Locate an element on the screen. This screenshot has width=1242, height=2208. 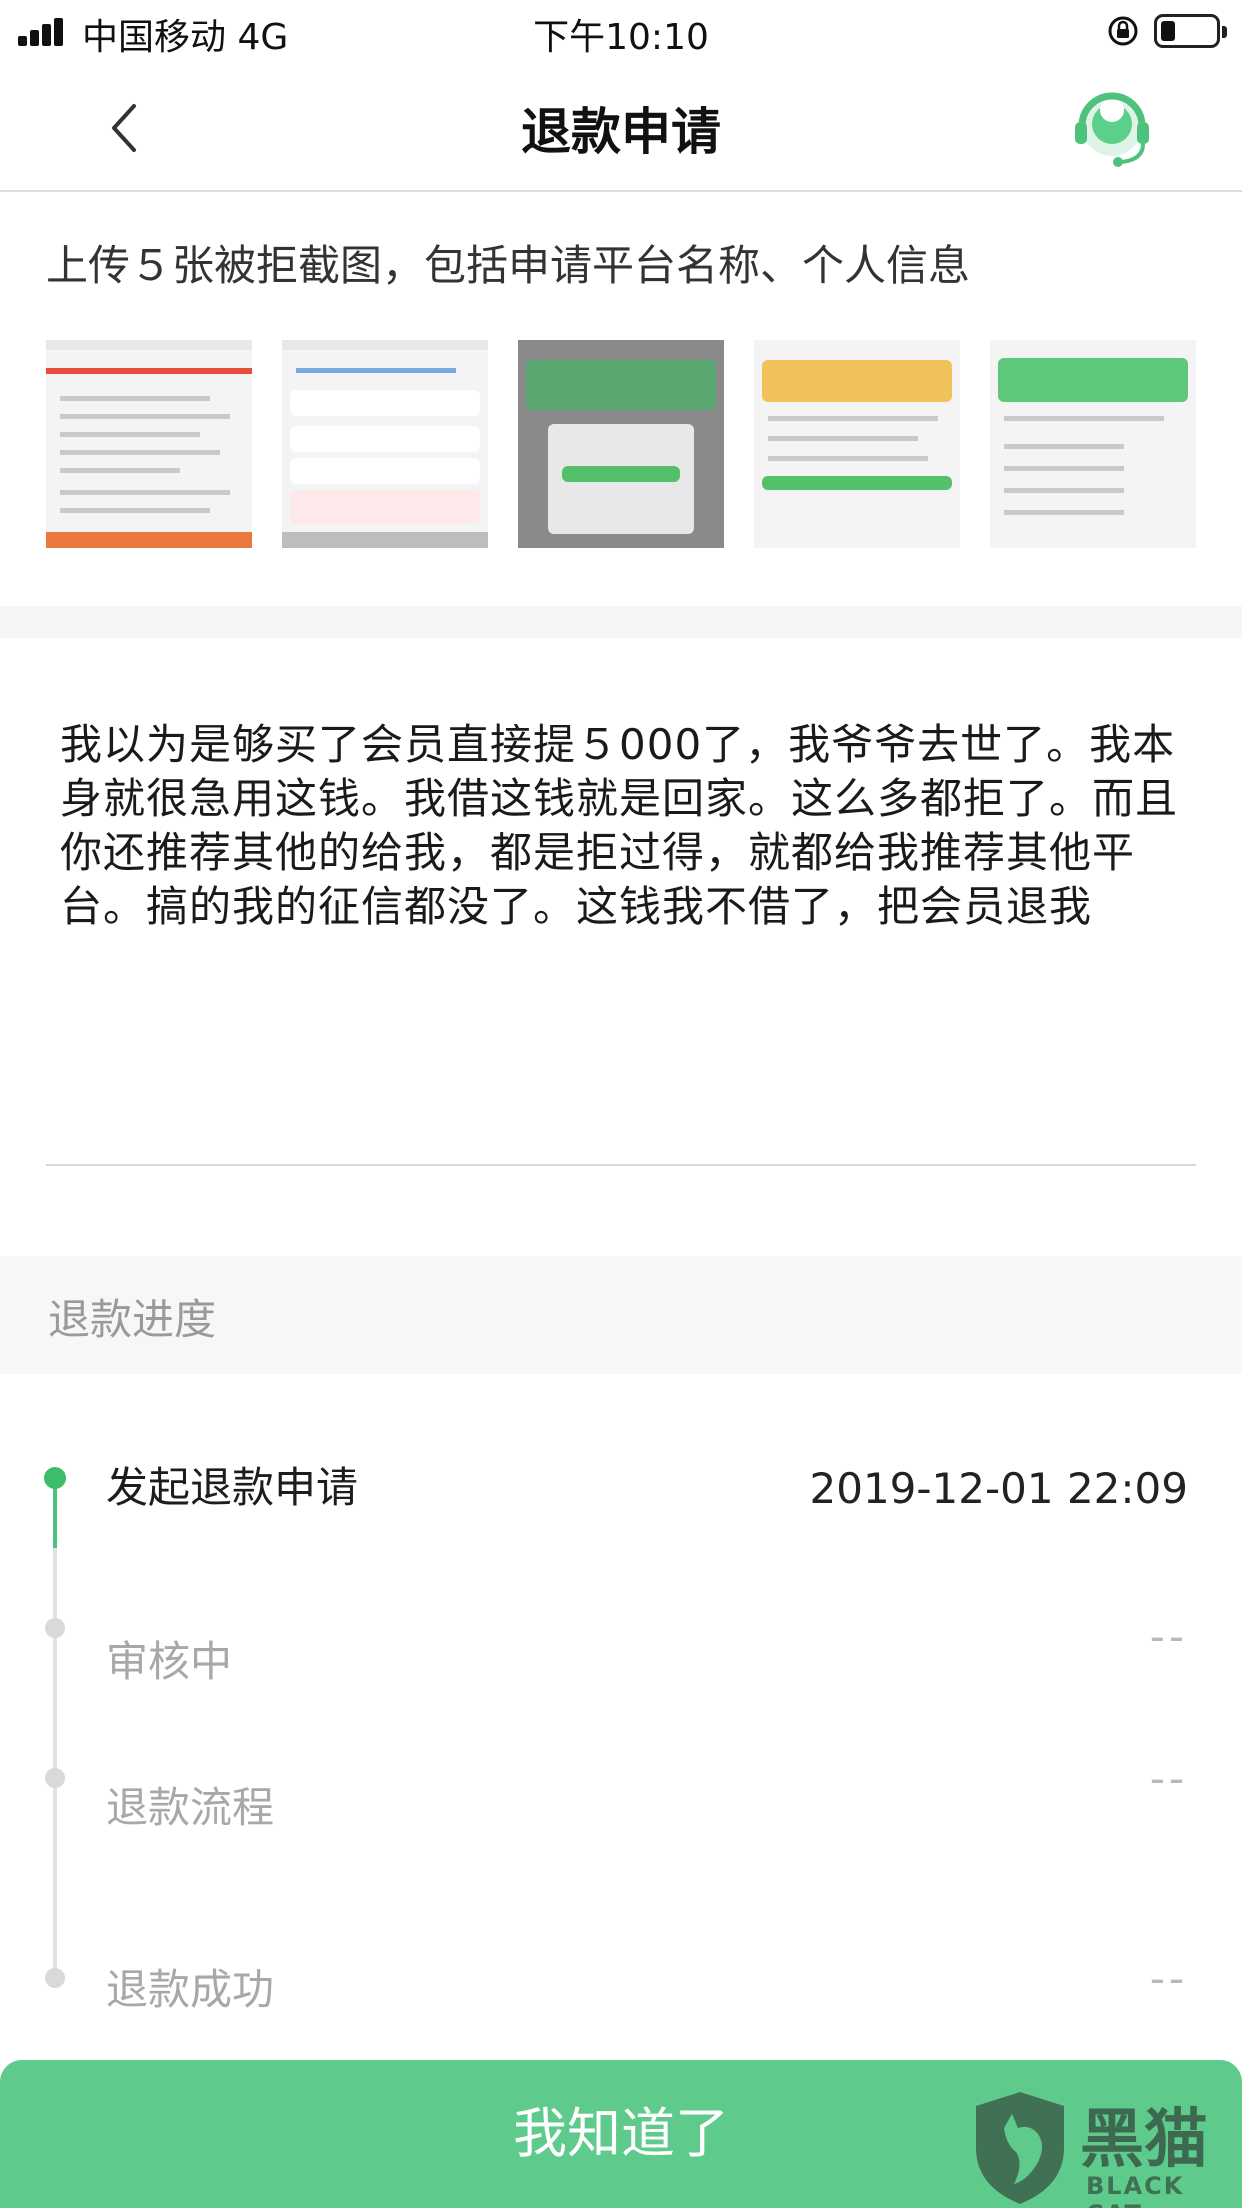
step-label: 退款流程 is located at coordinates (190, 1807).